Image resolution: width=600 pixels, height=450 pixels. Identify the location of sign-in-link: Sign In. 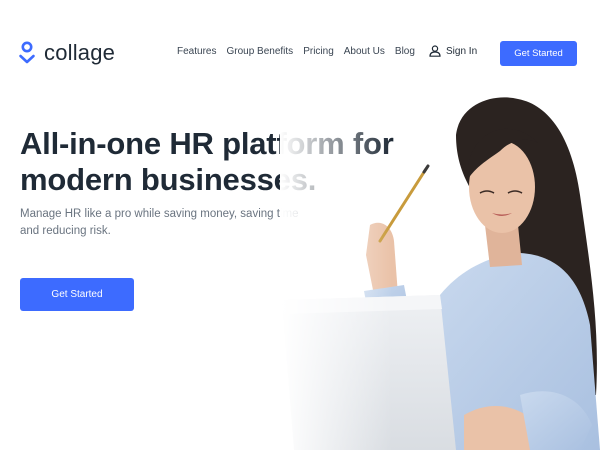
(453, 51).